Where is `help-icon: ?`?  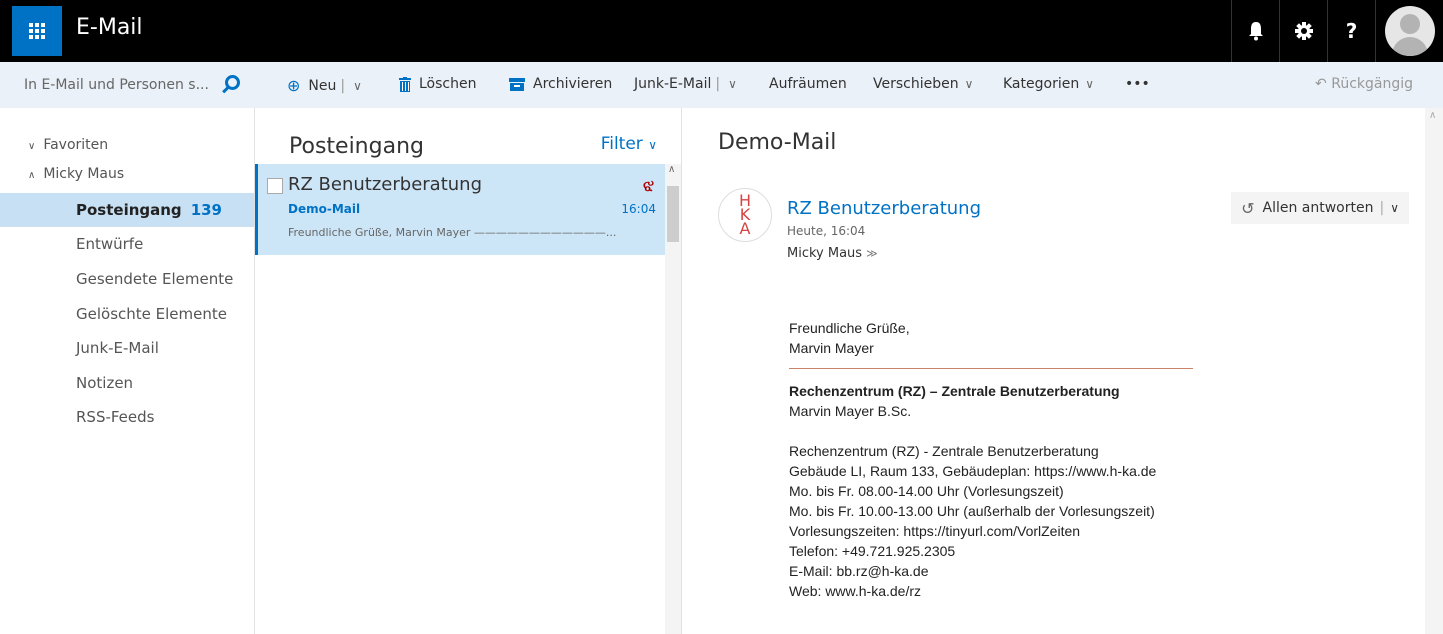 help-icon: ? is located at coordinates (1351, 31).